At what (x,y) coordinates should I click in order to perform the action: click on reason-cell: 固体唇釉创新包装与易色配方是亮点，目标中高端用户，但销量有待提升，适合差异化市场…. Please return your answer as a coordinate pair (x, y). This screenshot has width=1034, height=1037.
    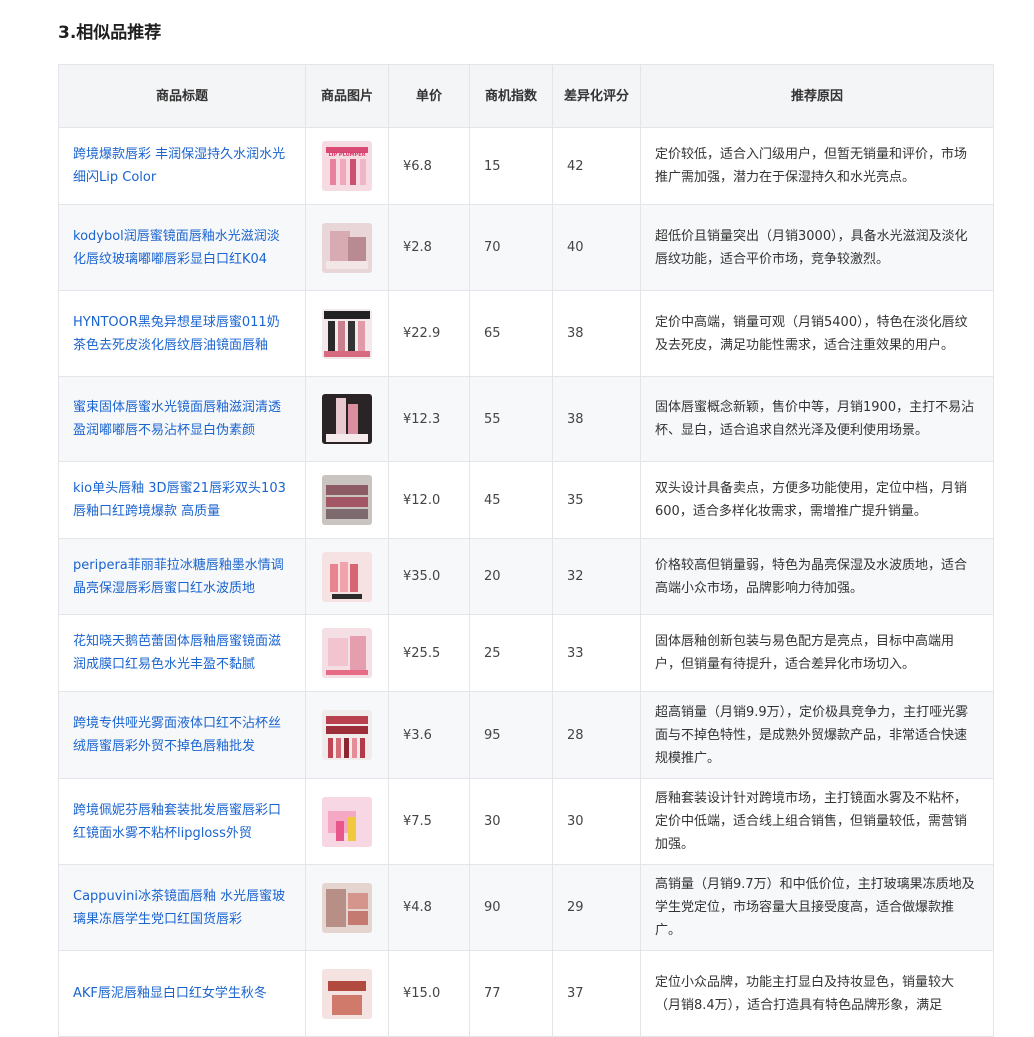
    Looking at the image, I should click on (817, 653).